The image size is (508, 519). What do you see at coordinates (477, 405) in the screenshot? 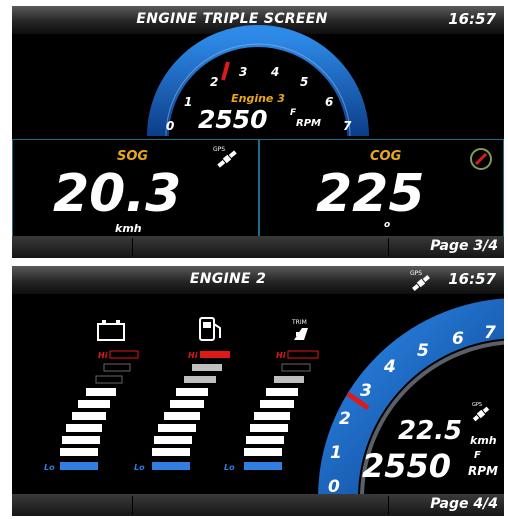
I see `gps-label: GPS` at bounding box center [477, 405].